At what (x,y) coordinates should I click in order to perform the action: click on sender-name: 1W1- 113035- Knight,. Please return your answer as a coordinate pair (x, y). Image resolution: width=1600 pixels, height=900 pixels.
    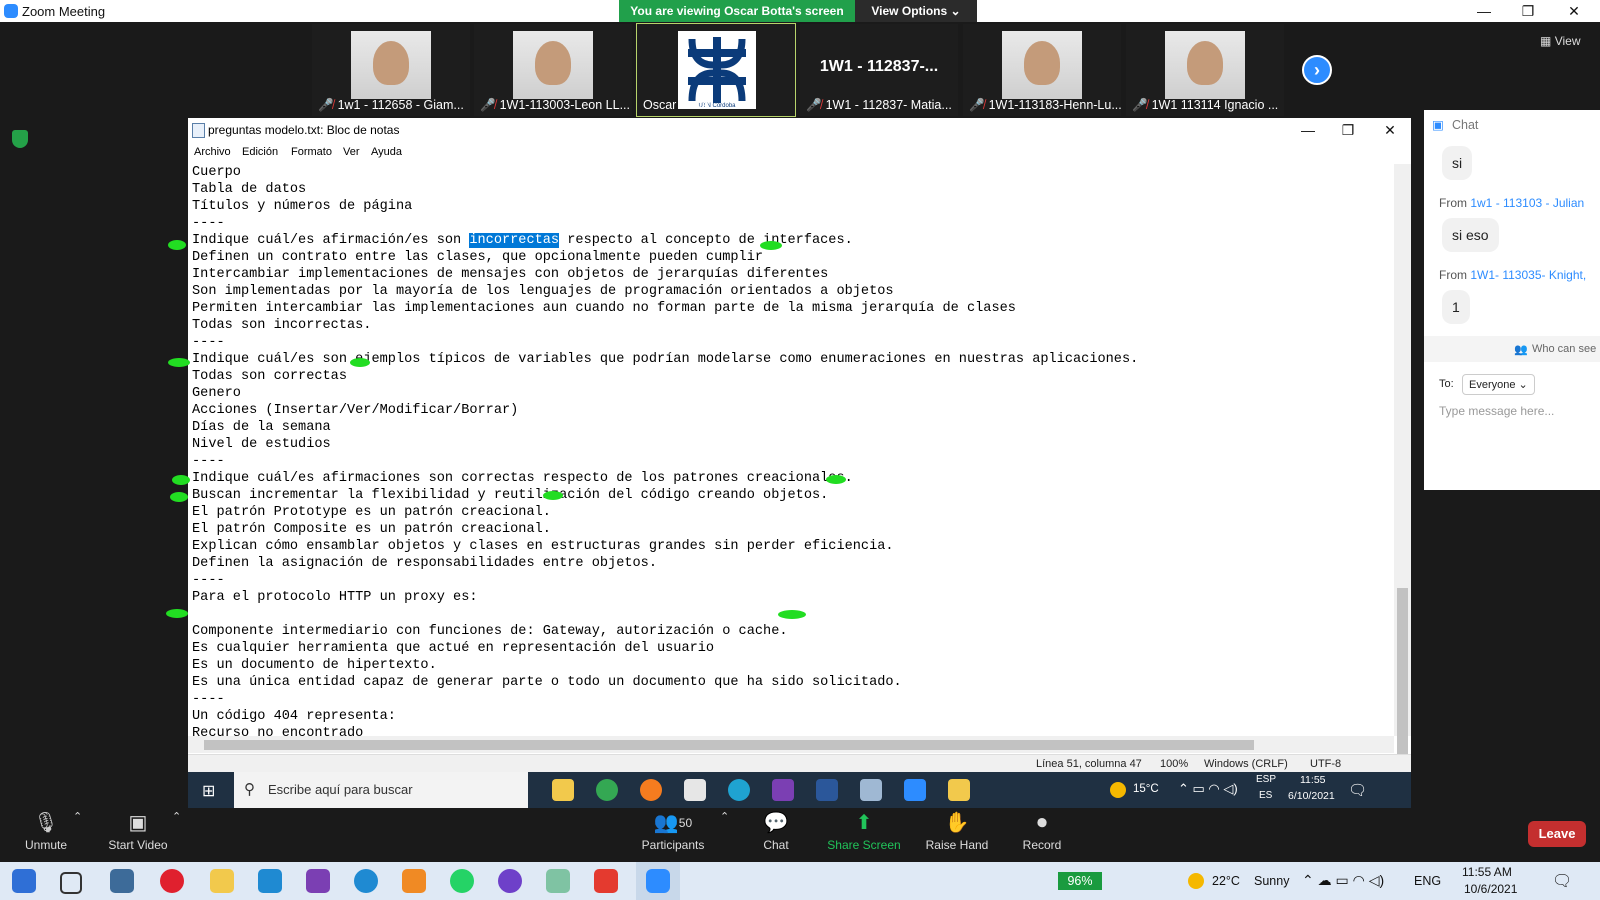
    Looking at the image, I should click on (1528, 275).